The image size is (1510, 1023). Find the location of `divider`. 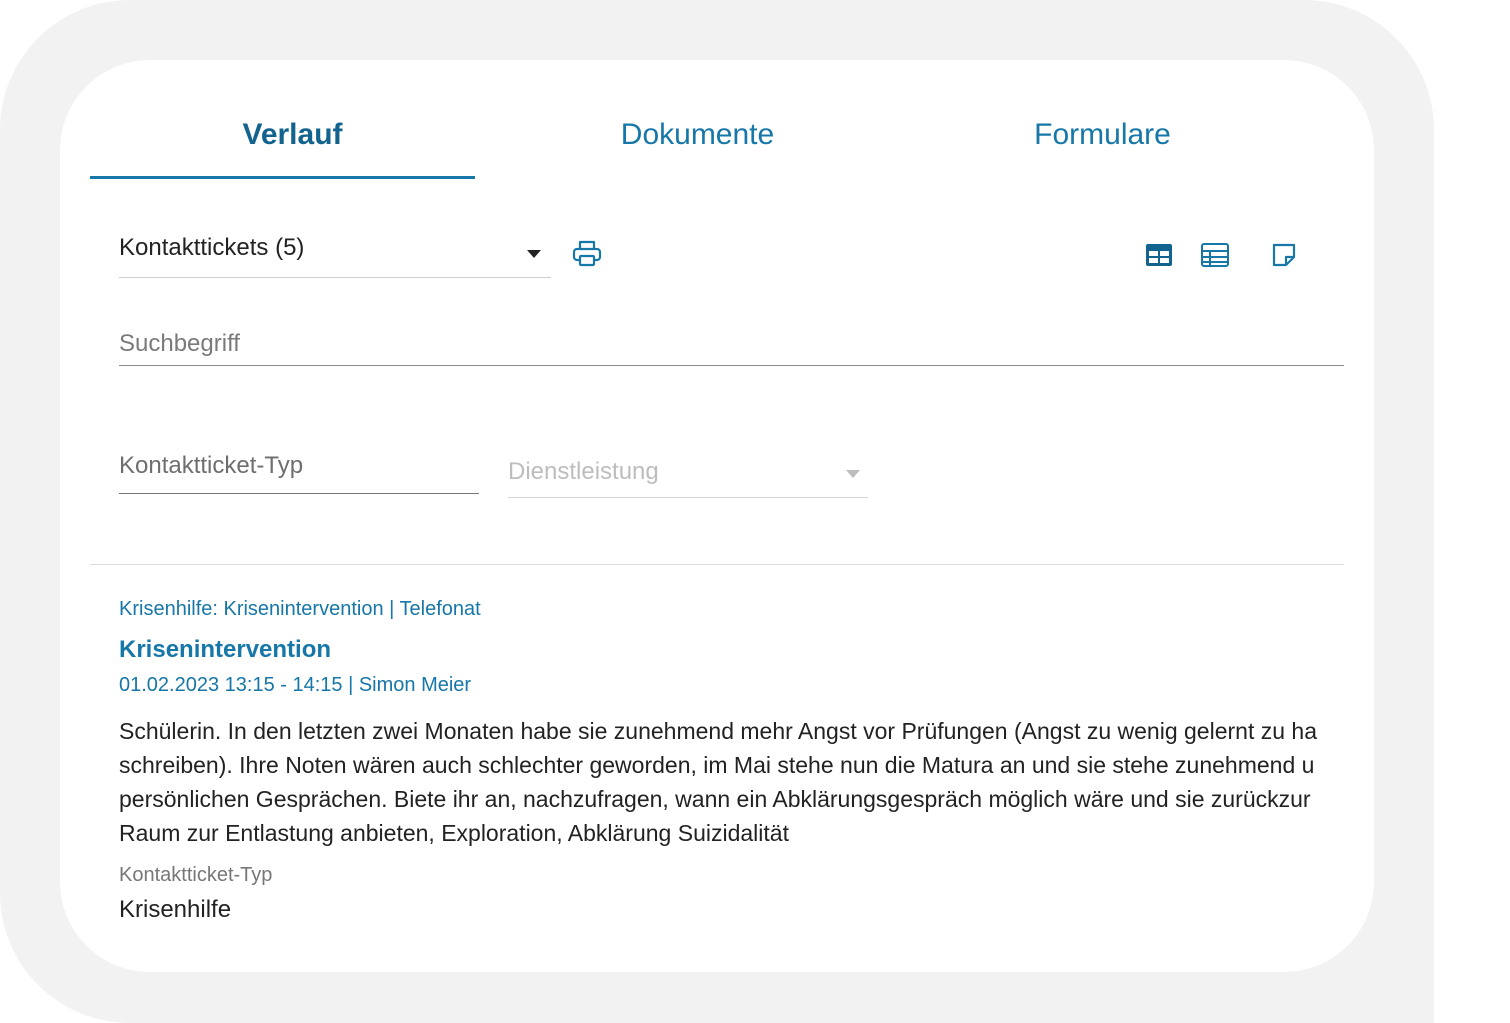

divider is located at coordinates (717, 564).